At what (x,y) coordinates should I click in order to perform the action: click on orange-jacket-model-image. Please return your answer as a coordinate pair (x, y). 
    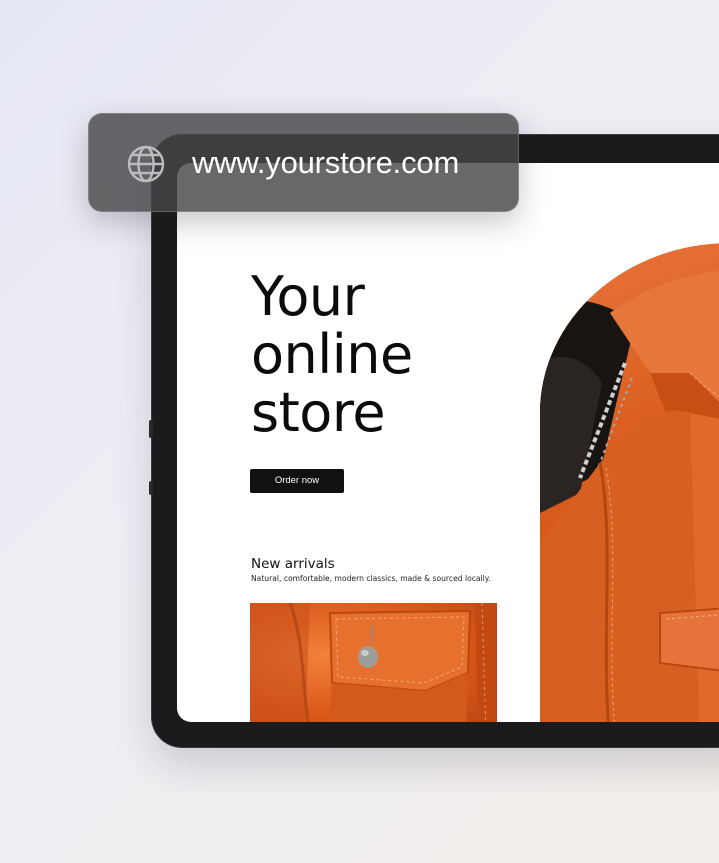
    Looking at the image, I should click on (629, 496).